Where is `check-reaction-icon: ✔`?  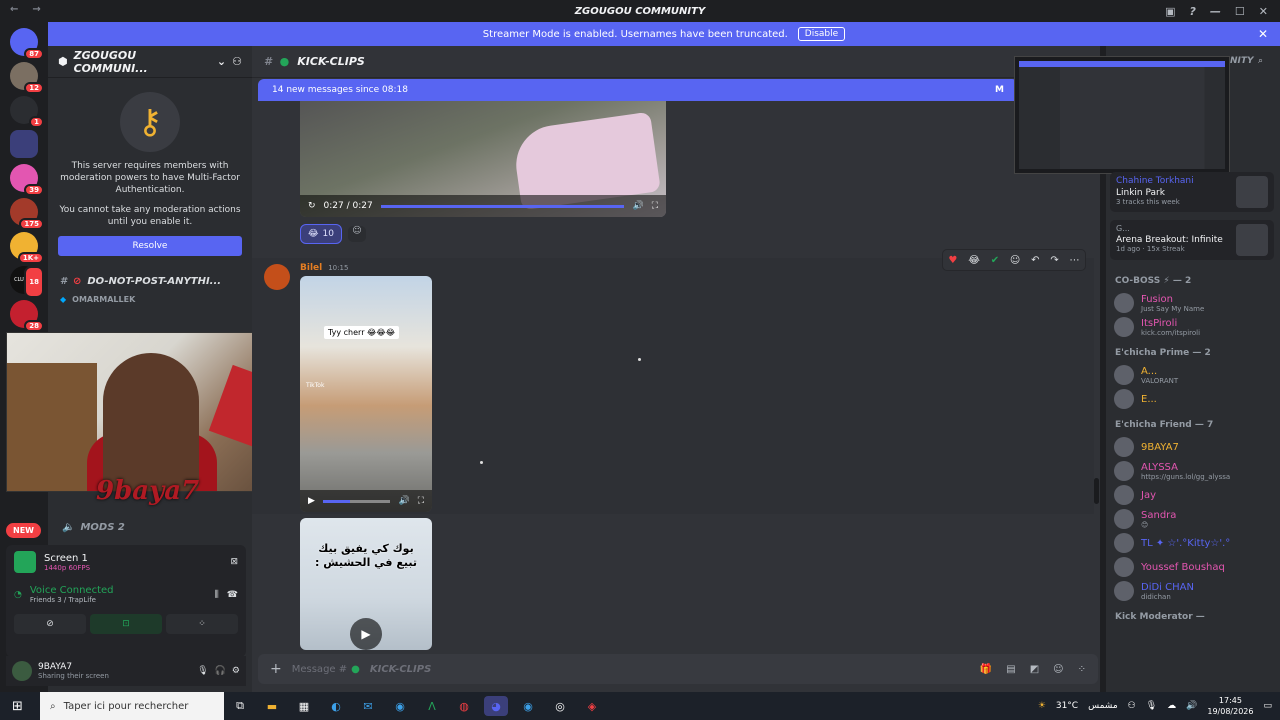 check-reaction-icon: ✔ is located at coordinates (995, 260).